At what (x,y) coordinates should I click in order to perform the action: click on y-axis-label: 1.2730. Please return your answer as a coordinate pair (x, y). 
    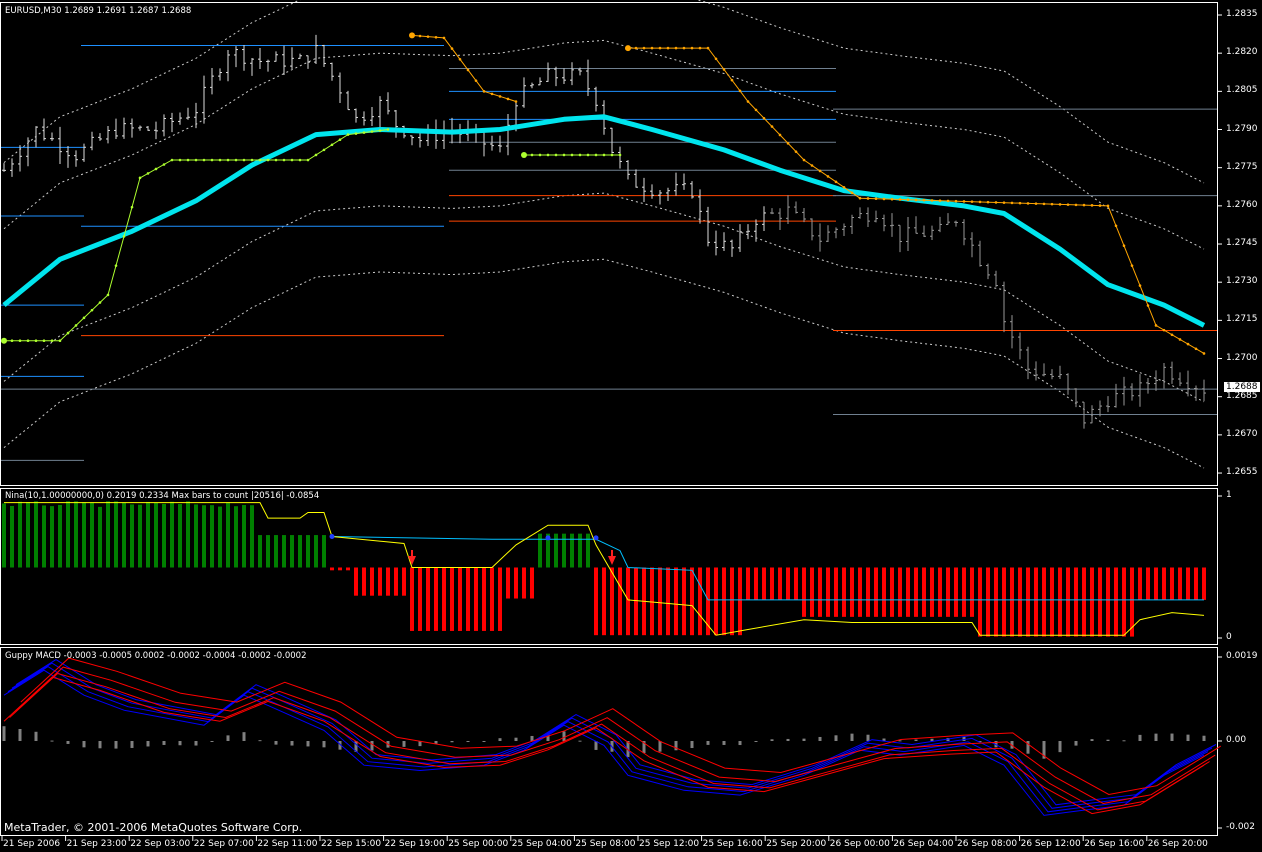
    Looking at the image, I should click on (1242, 281).